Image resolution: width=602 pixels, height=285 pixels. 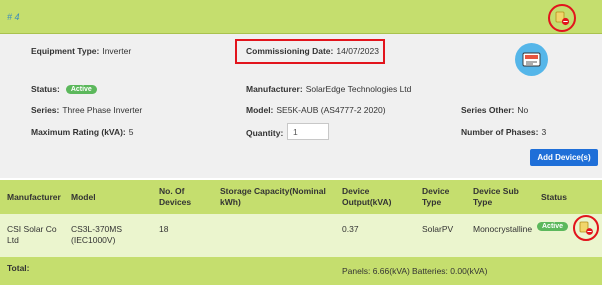 What do you see at coordinates (503, 229) in the screenshot?
I see `row-subtype: Monocrystalline` at bounding box center [503, 229].